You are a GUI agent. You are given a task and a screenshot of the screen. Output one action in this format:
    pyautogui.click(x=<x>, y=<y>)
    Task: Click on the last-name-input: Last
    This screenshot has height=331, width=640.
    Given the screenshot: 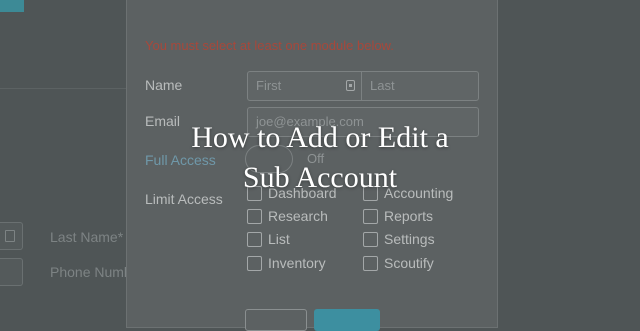 What is the action you would take?
    pyautogui.click(x=420, y=86)
    